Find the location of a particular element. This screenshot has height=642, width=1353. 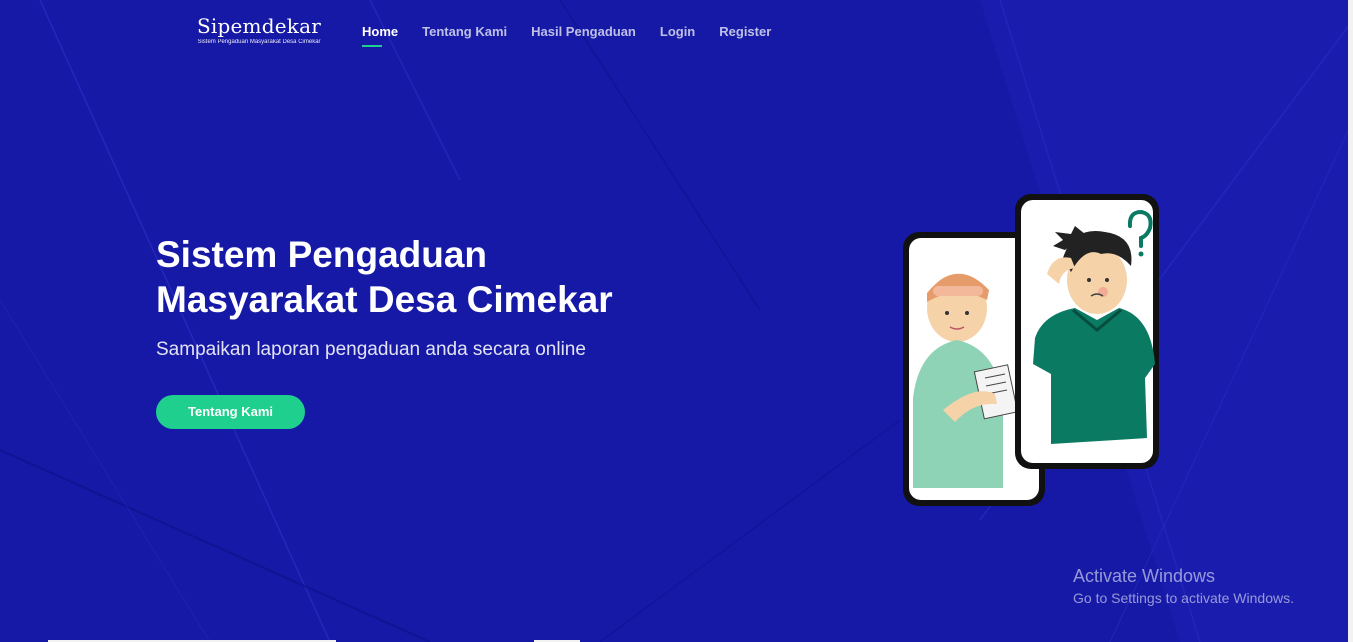

brand-name: Sipemdekar is located at coordinates (259, 26).